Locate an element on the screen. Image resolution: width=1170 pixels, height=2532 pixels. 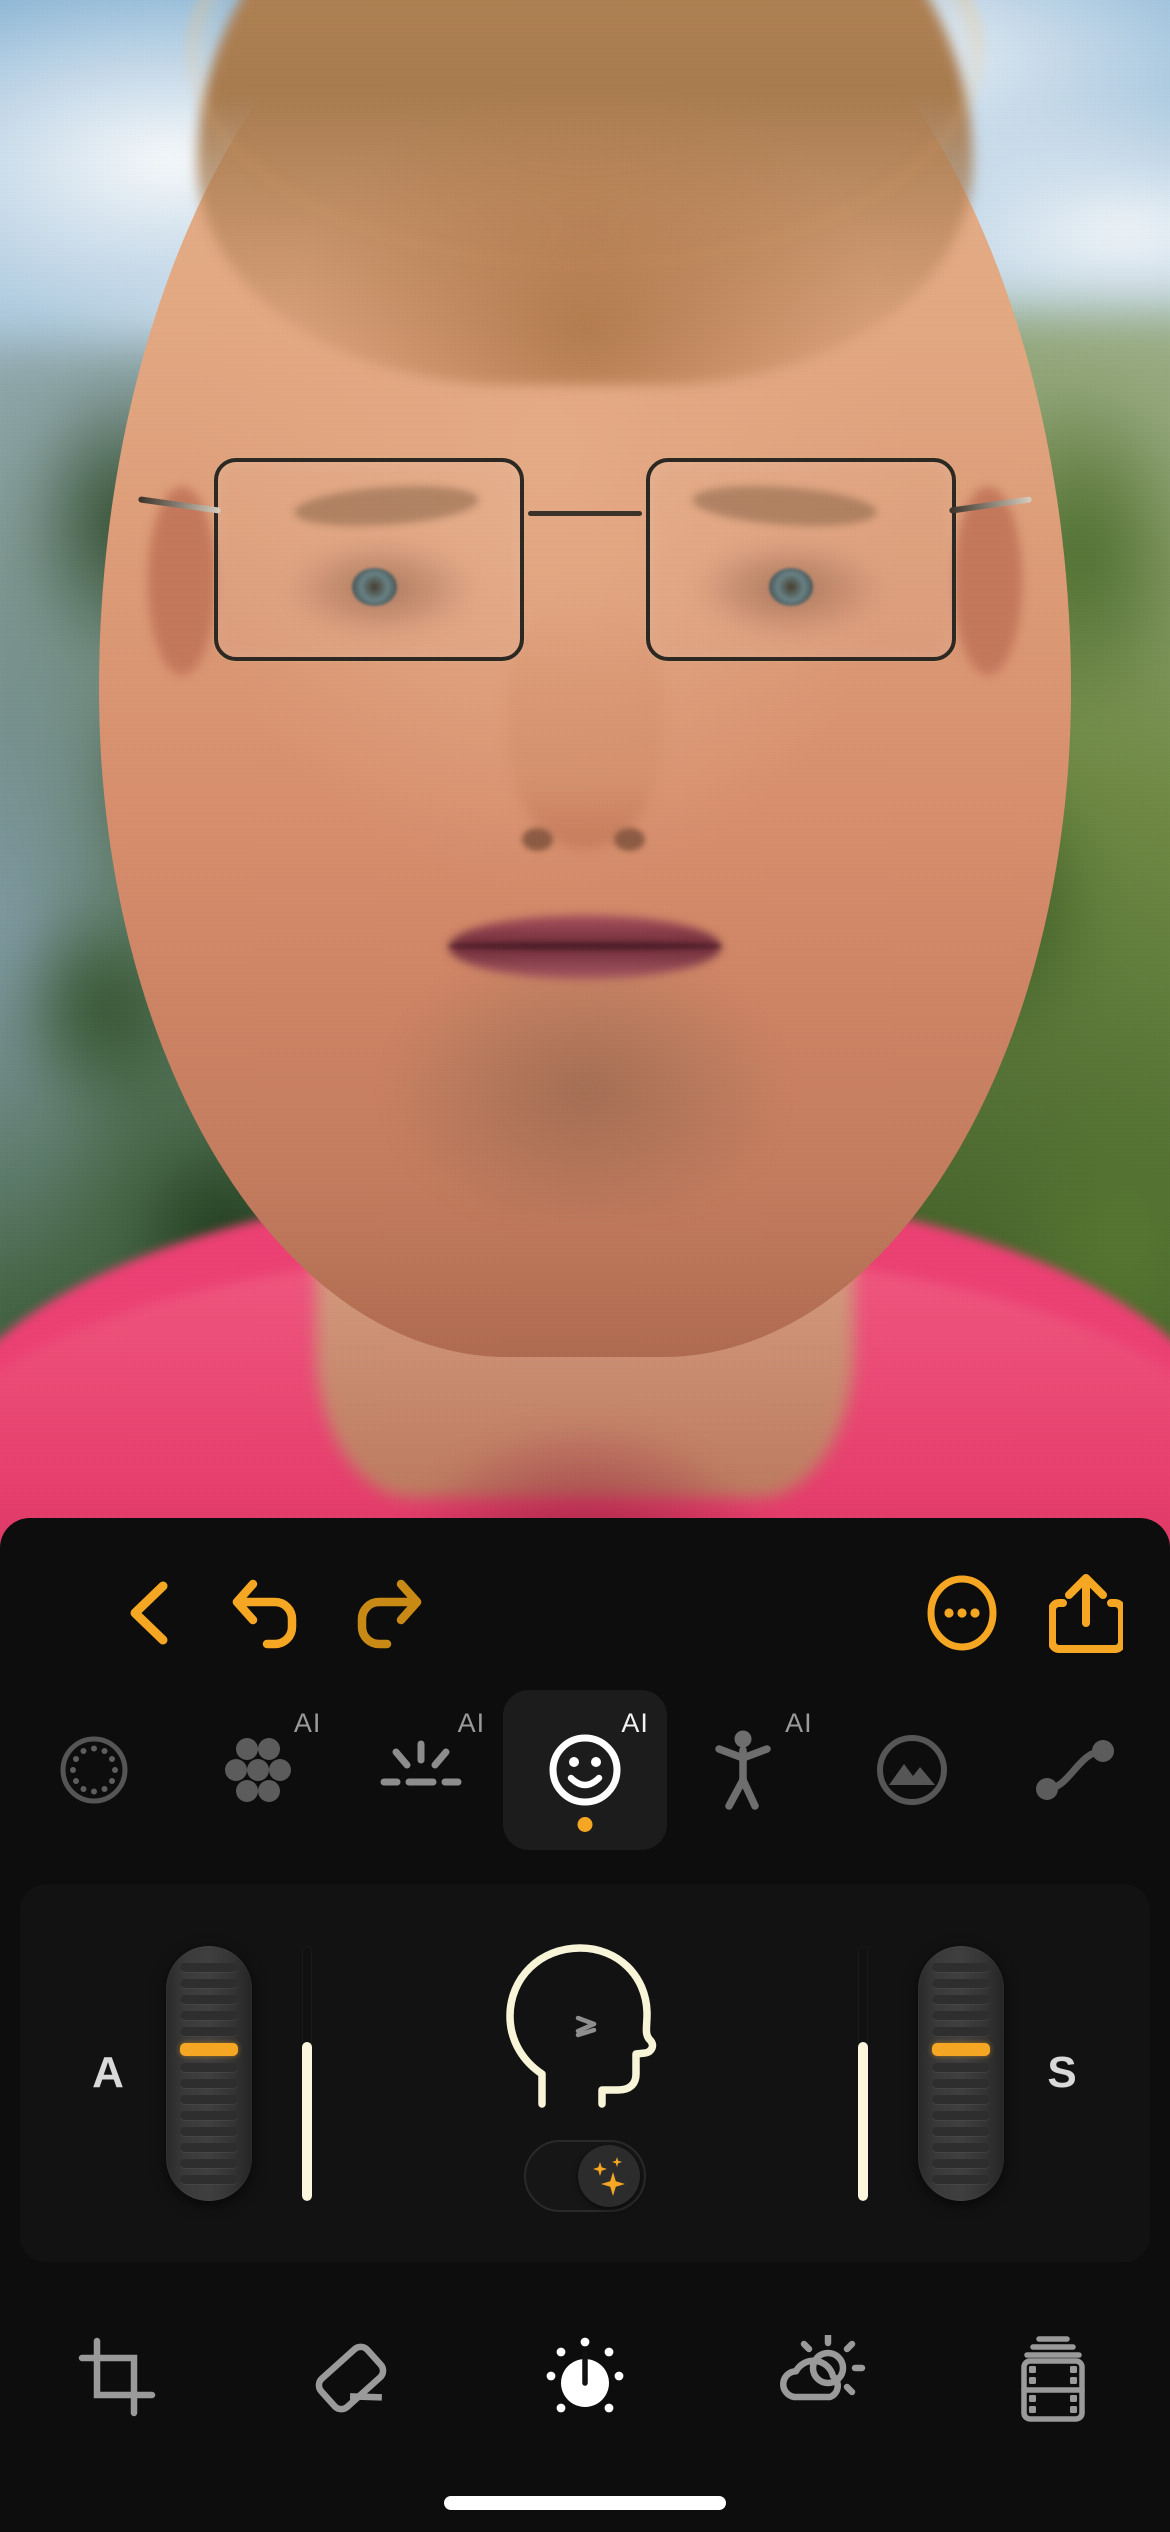
share-upload-icon is located at coordinates (1086, 1613).